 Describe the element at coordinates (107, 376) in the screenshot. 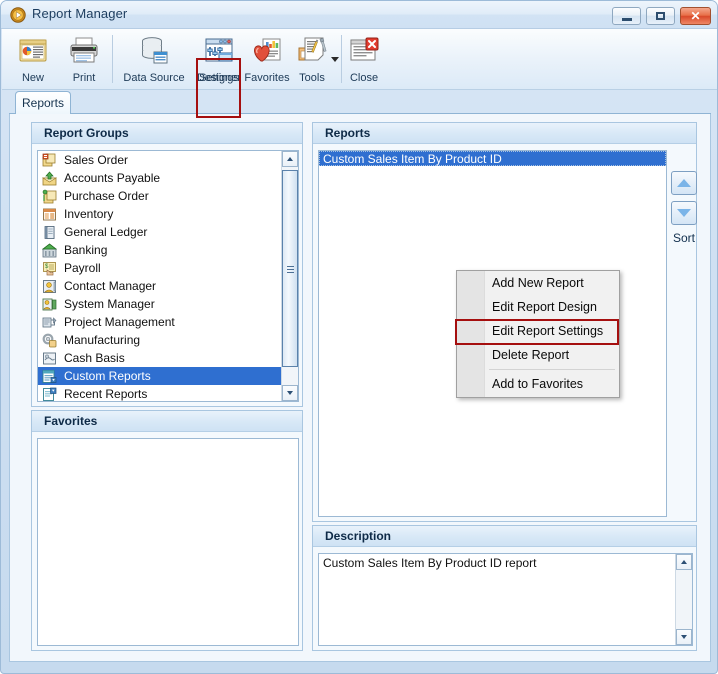

I see `report-group-label: Custom Reports` at that location.